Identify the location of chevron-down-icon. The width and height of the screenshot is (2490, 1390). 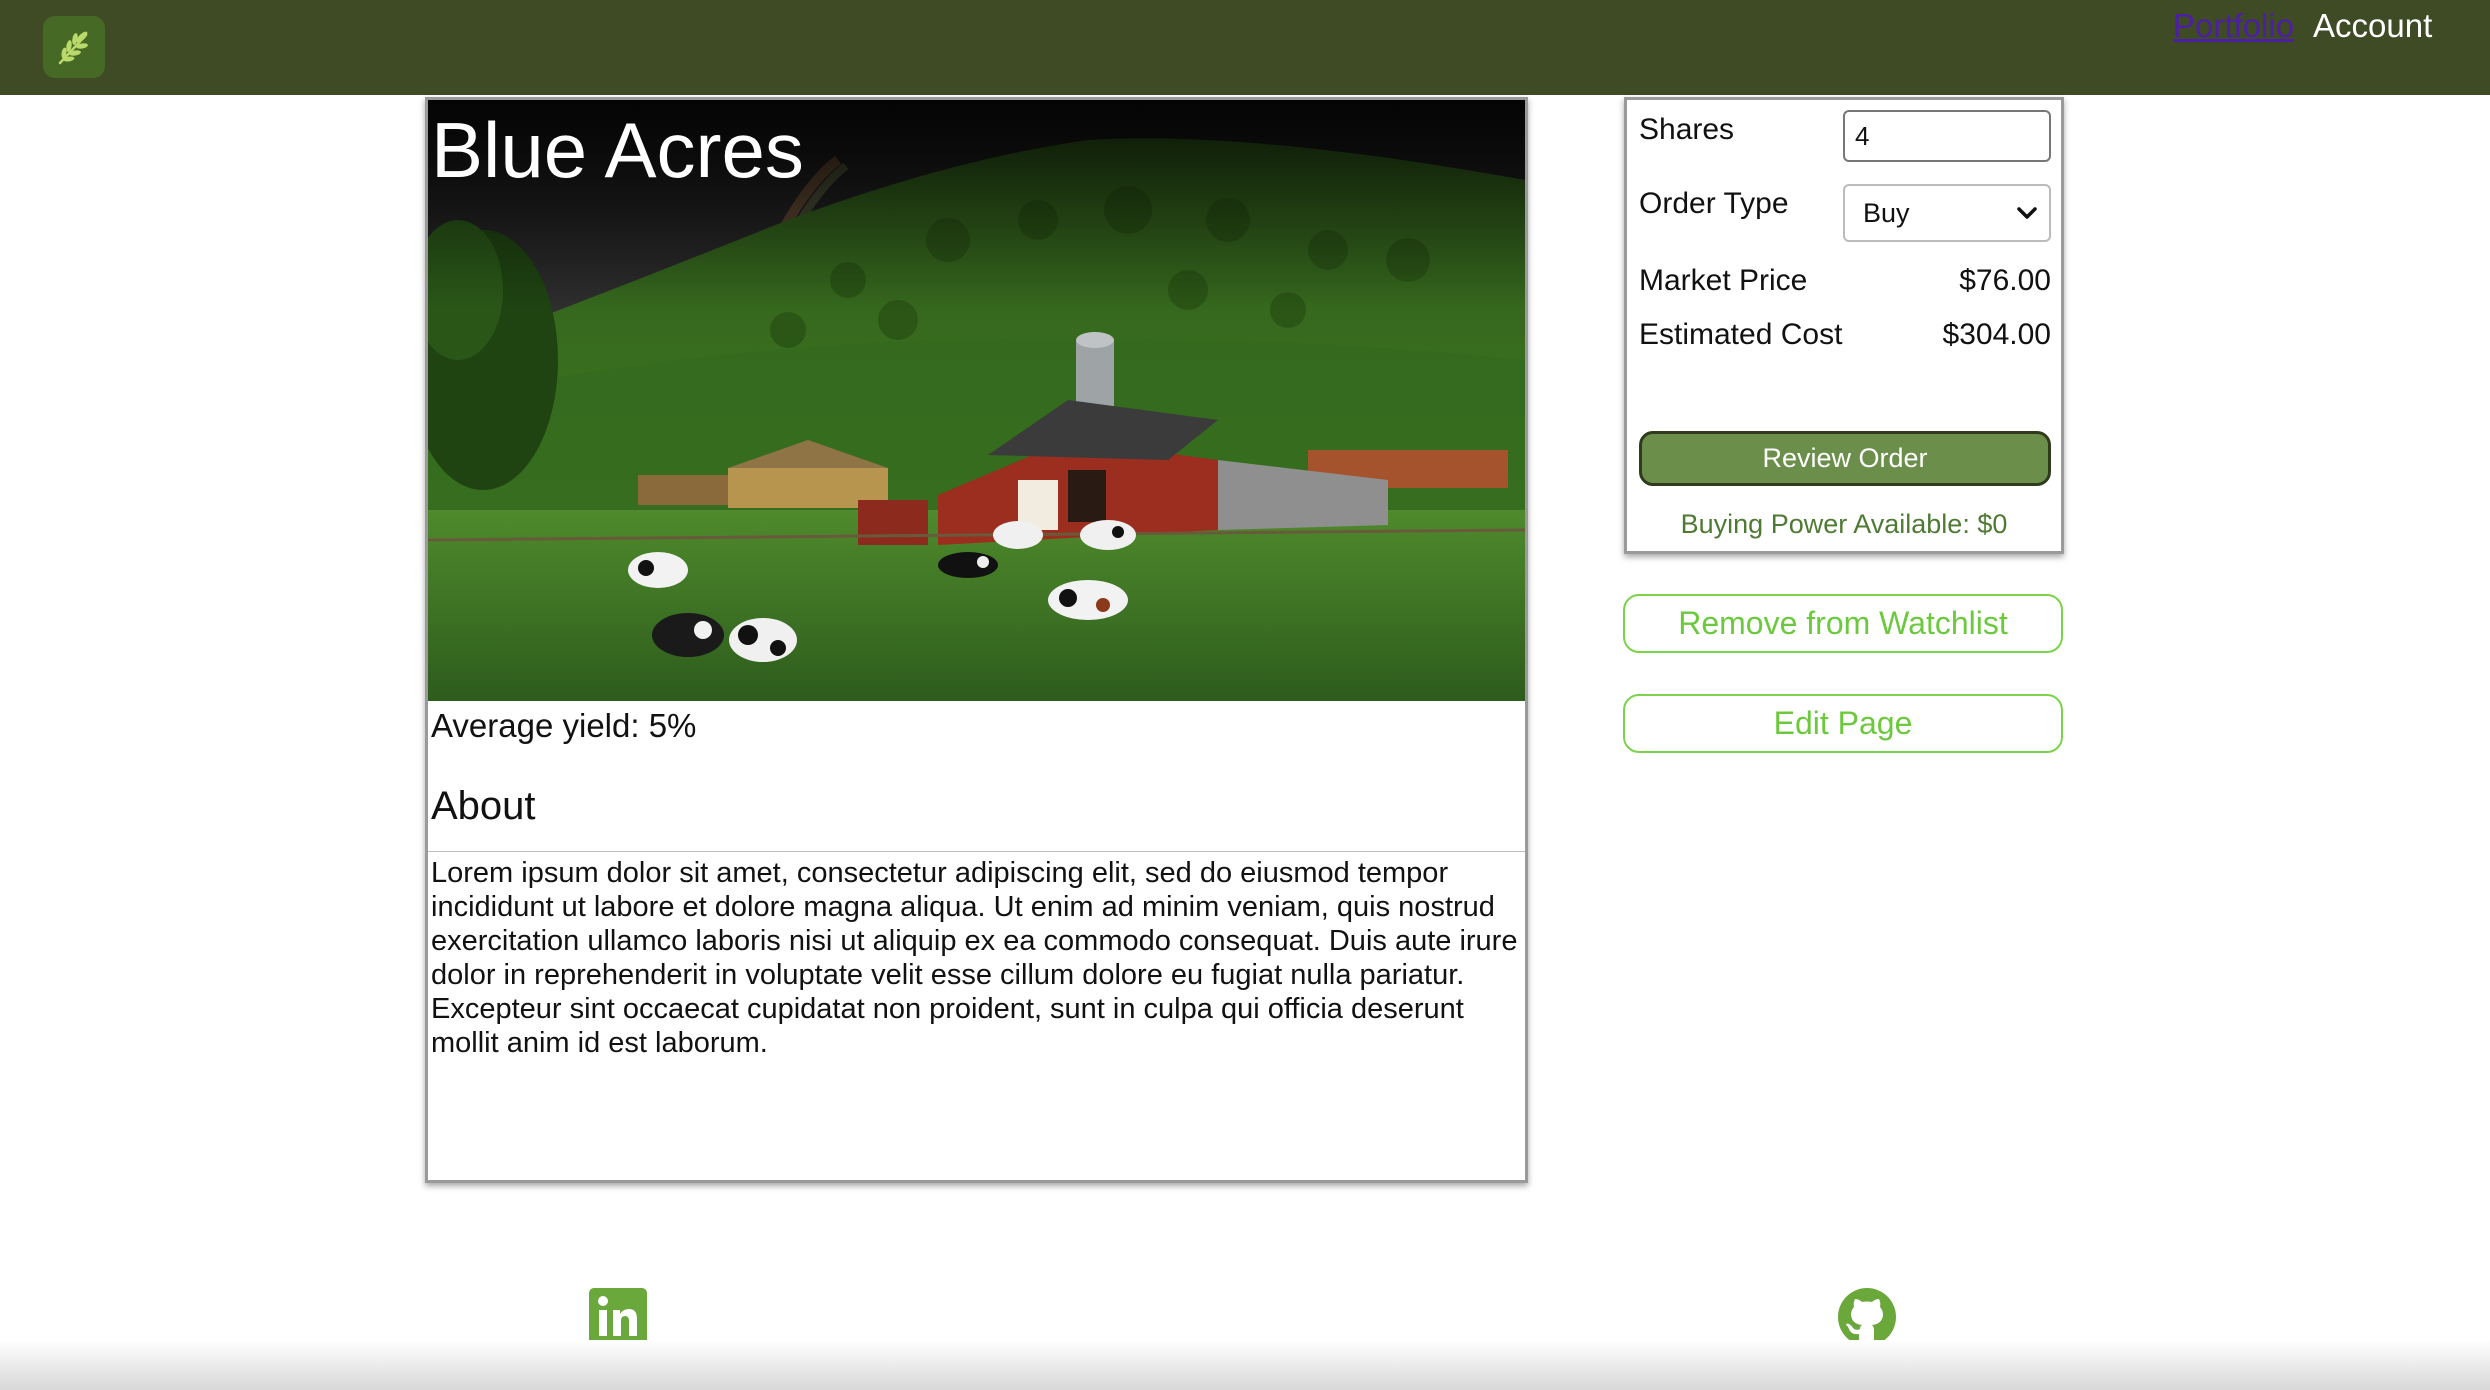
(2027, 213).